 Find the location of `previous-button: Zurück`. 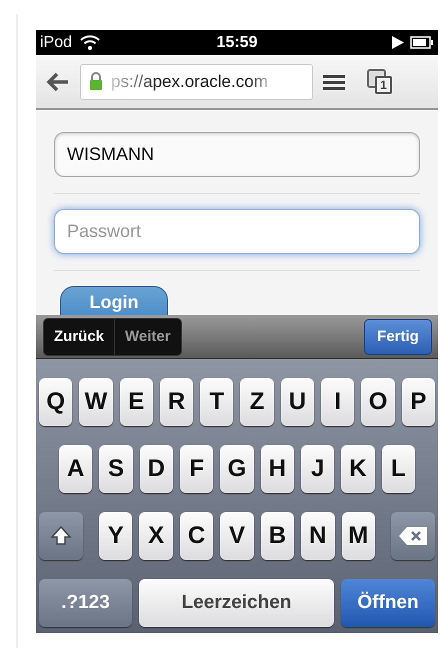

previous-button: Zurück is located at coordinates (79, 336).